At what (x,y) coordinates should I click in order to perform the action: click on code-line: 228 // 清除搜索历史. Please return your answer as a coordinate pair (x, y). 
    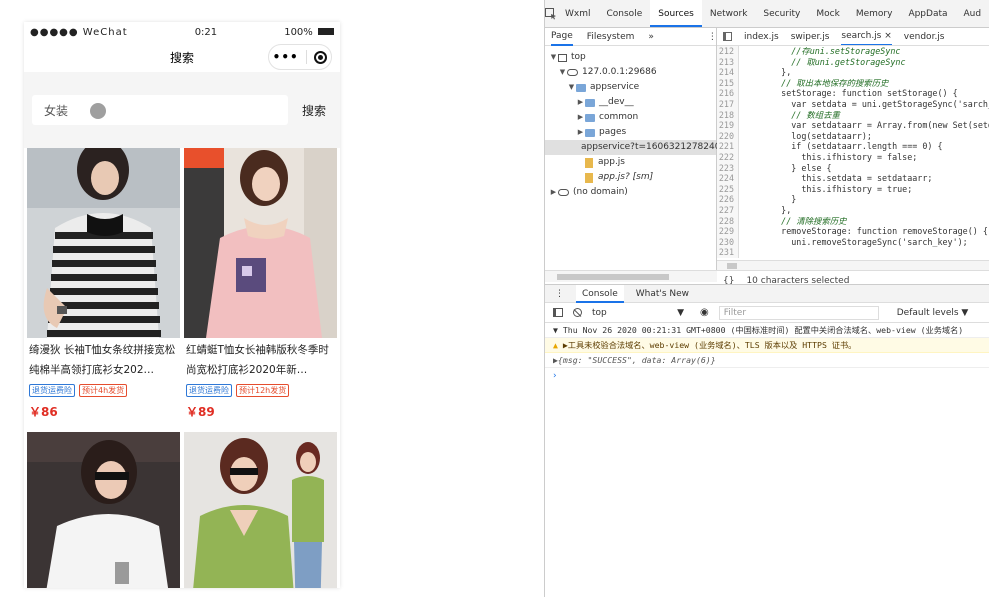
    Looking at the image, I should click on (853, 221).